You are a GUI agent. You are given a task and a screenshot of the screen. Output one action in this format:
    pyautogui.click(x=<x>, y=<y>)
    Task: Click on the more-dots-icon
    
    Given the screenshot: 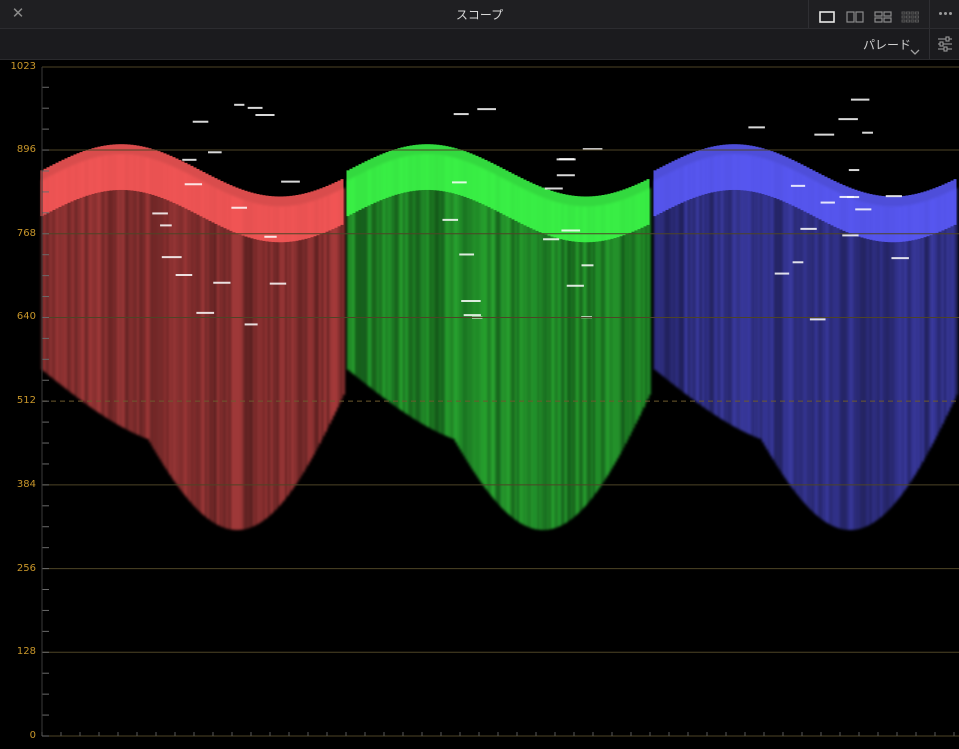 What is the action you would take?
    pyautogui.click(x=944, y=14)
    